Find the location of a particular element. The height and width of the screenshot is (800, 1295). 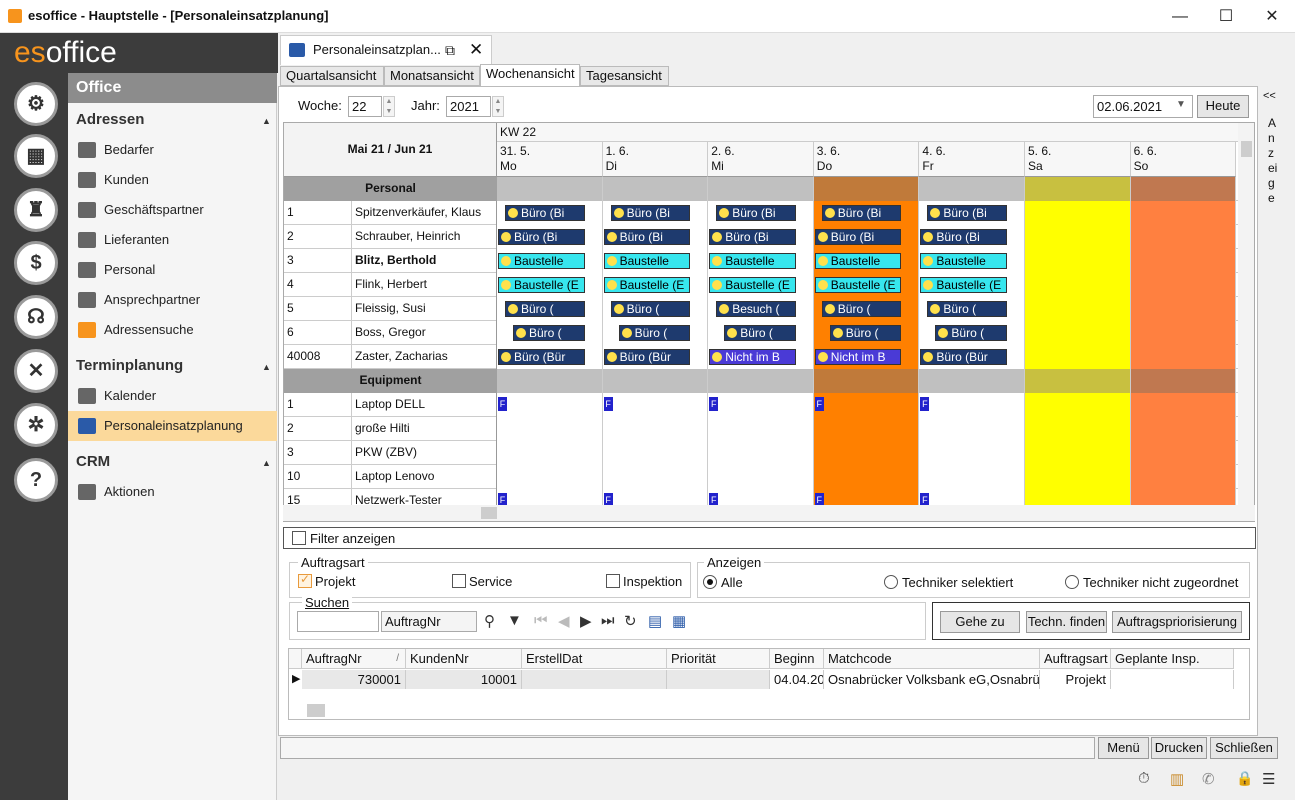

day-header: 2. 6. Mi is located at coordinates (761, 159).